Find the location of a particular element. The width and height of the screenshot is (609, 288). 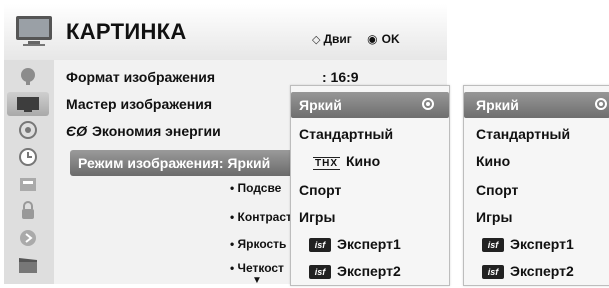

picture-tv-icon is located at coordinates (28, 104).